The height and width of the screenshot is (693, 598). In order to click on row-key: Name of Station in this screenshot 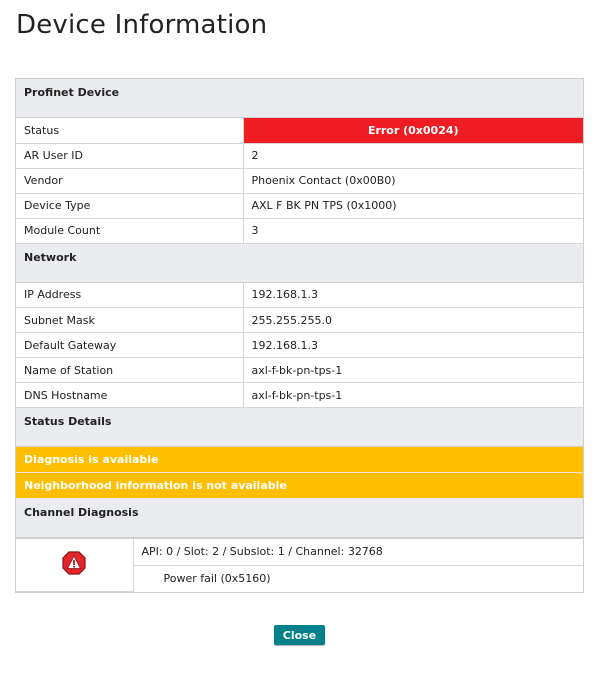, I will do `click(130, 370)`.